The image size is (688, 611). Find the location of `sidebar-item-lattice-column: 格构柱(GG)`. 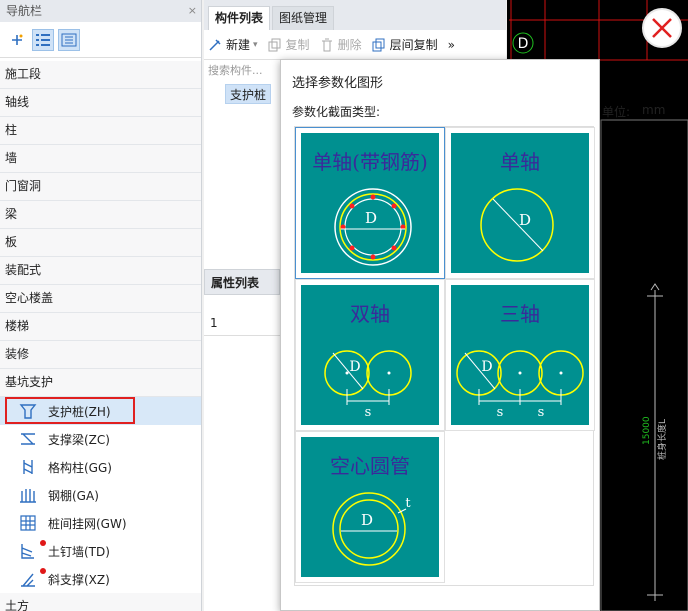

sidebar-item-lattice-column: 格构柱(GG) is located at coordinates (100, 467).